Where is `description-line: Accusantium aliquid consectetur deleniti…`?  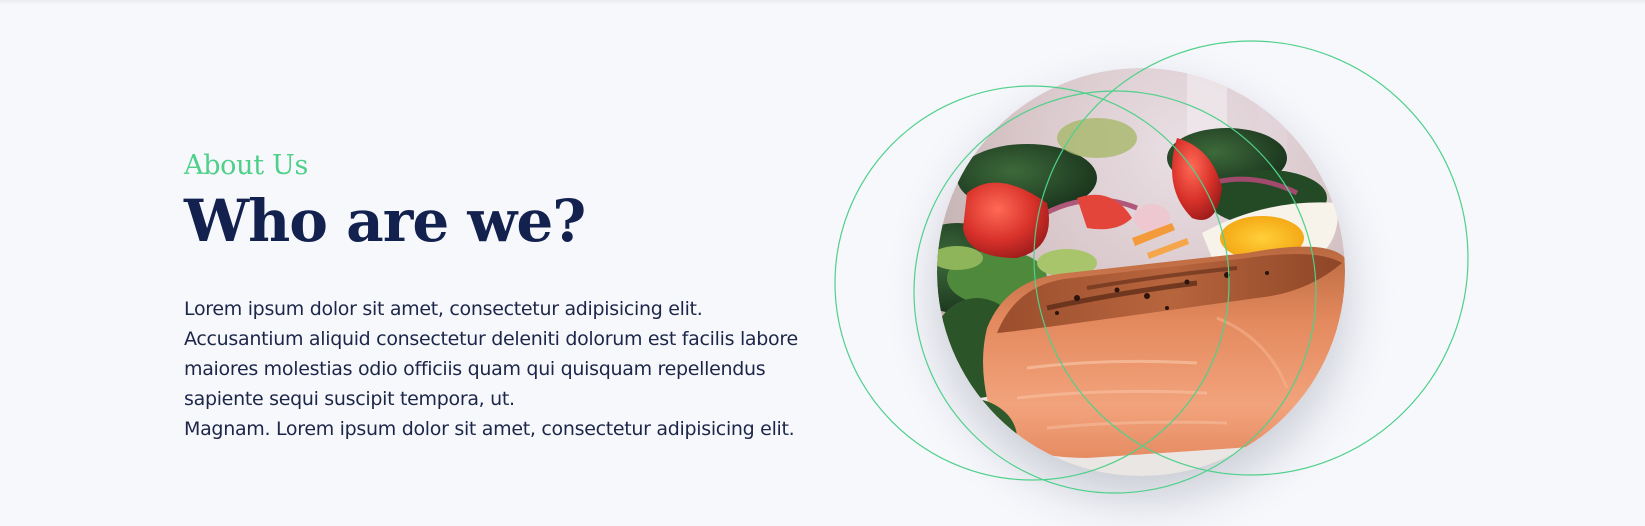 description-line: Accusantium aliquid consectetur deleniti… is located at coordinates (491, 339).